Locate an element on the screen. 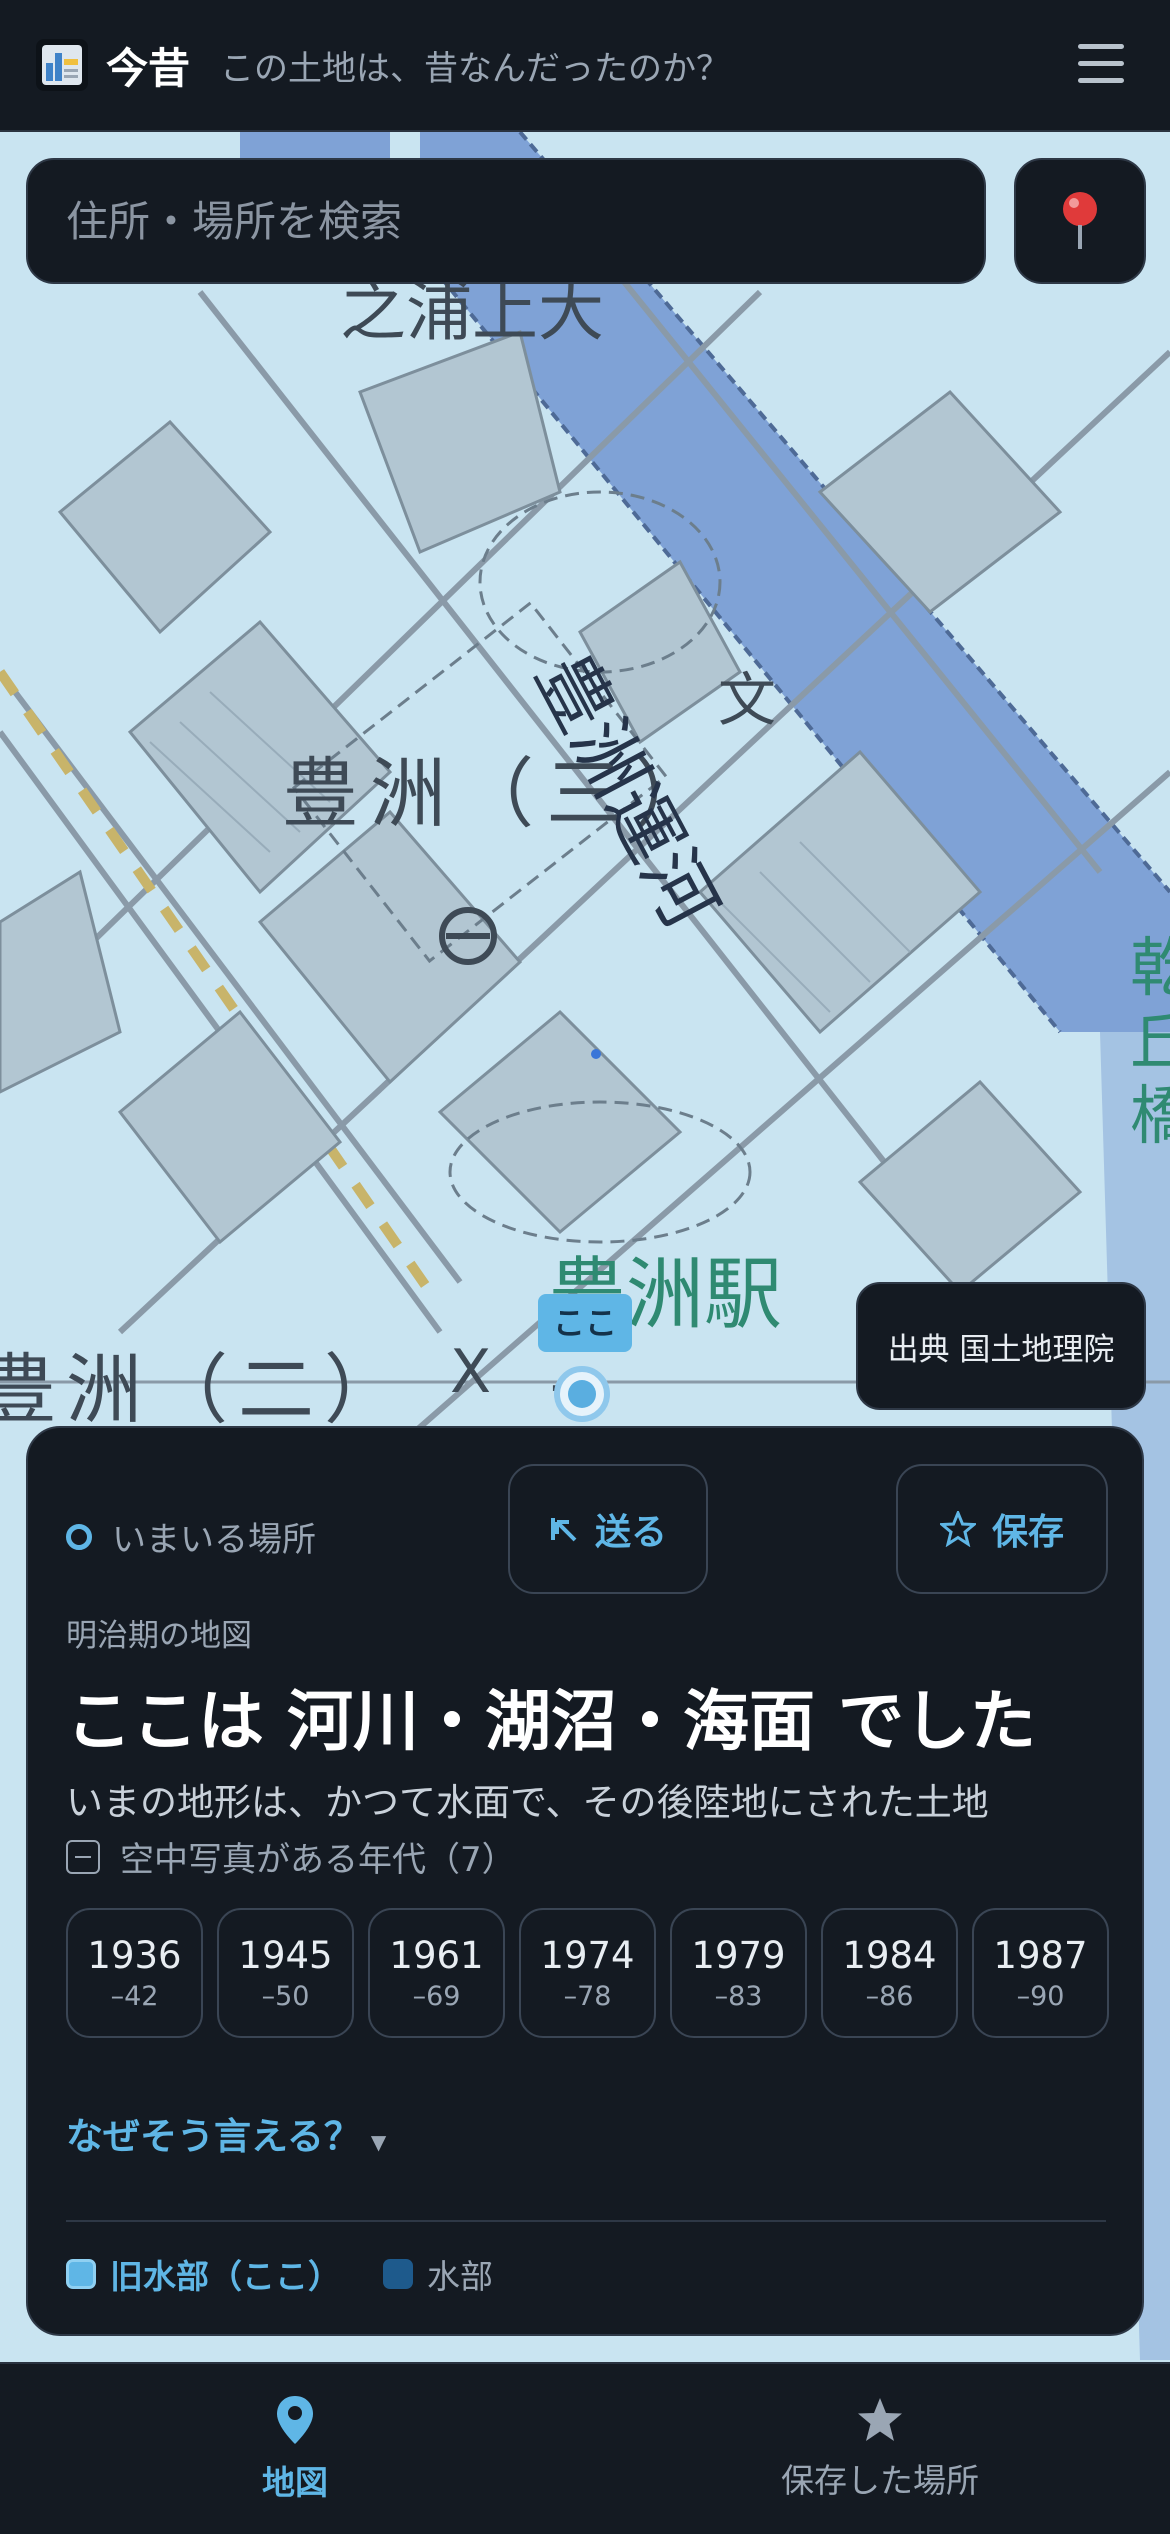 The width and height of the screenshot is (1170, 2534). tab-saved-places: 保存した場所 is located at coordinates (880, 2449).